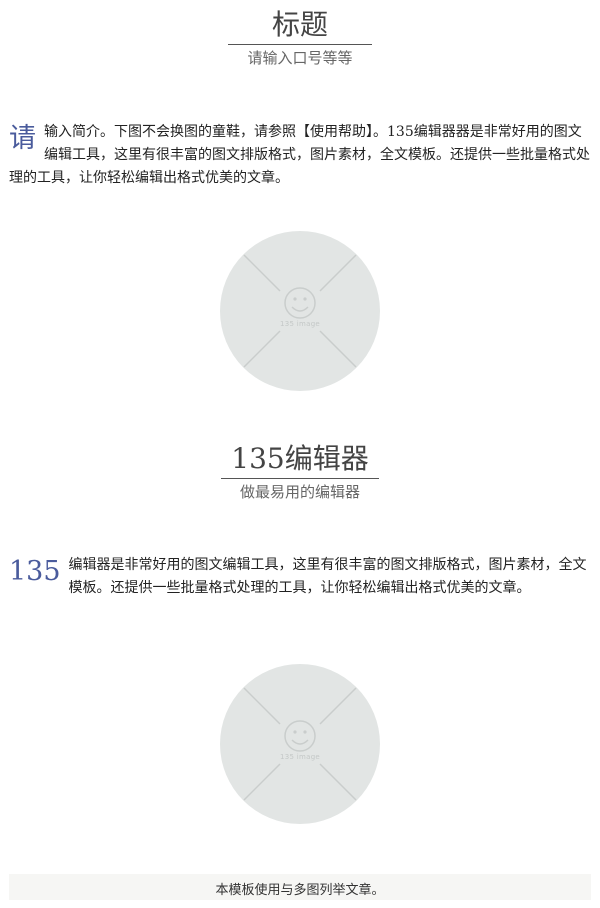  Describe the element at coordinates (22, 138) in the screenshot. I see `dropcap: 请` at that location.